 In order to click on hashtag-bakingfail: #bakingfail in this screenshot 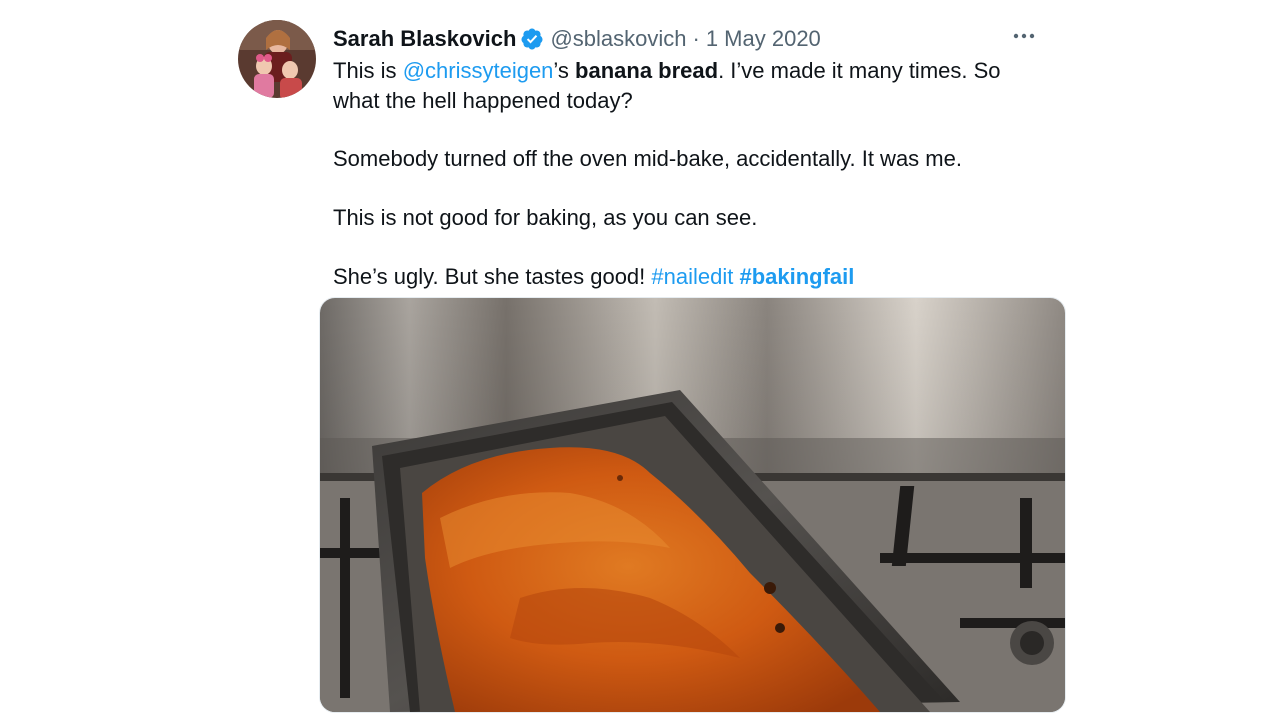, I will do `click(796, 276)`.